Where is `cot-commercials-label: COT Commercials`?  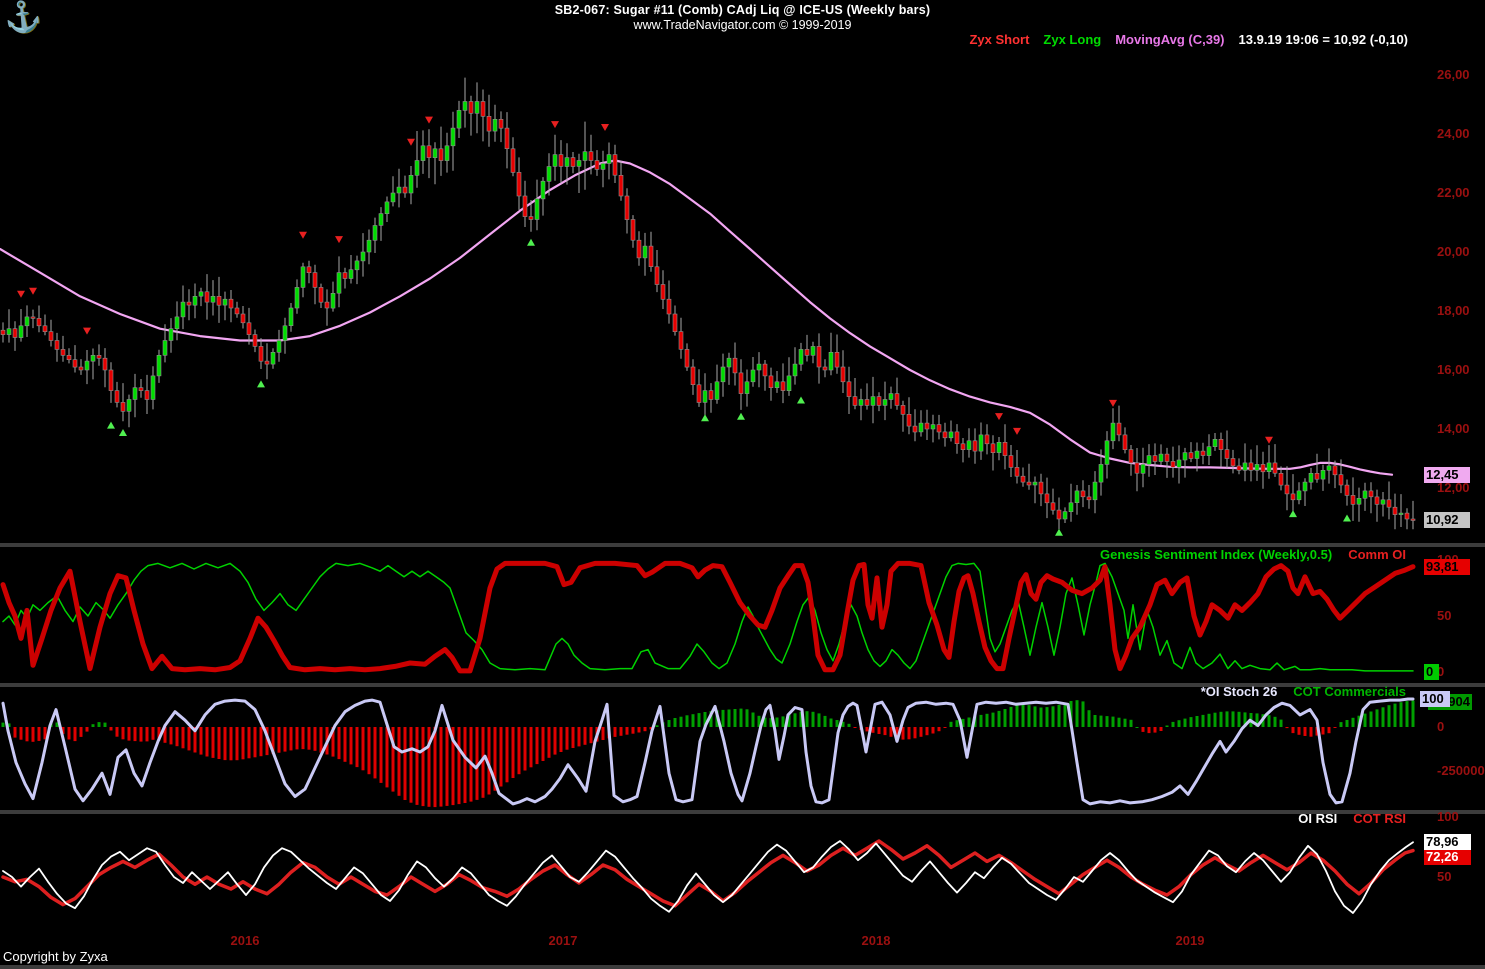 cot-commercials-label: COT Commercials is located at coordinates (1349, 691).